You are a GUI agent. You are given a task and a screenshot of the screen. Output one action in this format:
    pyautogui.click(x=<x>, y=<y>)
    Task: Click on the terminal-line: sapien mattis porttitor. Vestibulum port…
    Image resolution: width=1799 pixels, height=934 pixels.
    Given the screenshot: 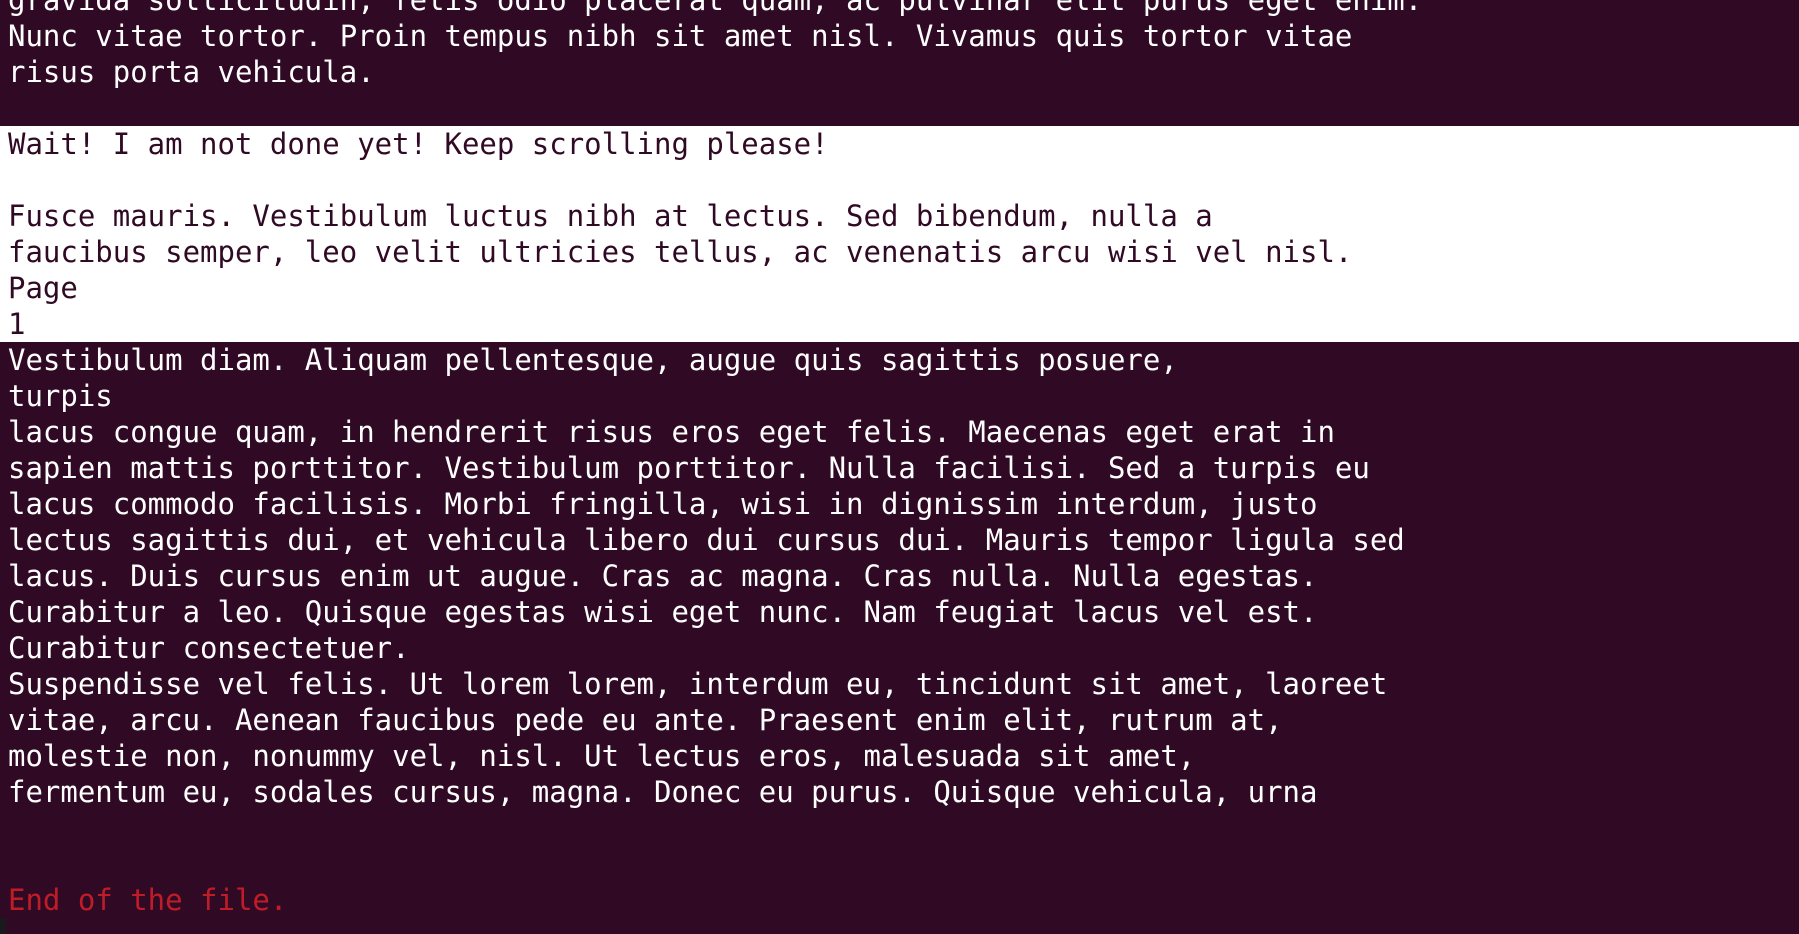 What is the action you would take?
    pyautogui.click(x=899, y=468)
    